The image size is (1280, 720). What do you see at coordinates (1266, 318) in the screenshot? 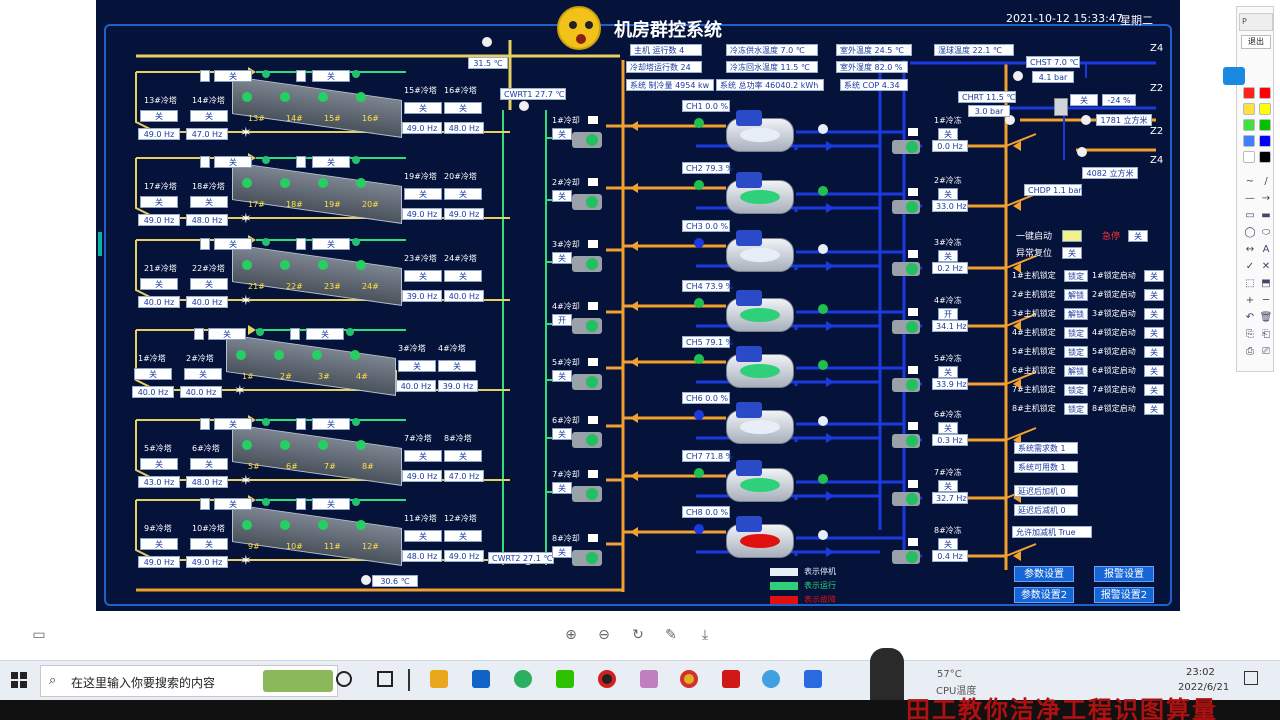
I see `trash-icon: 🗑` at bounding box center [1266, 318].